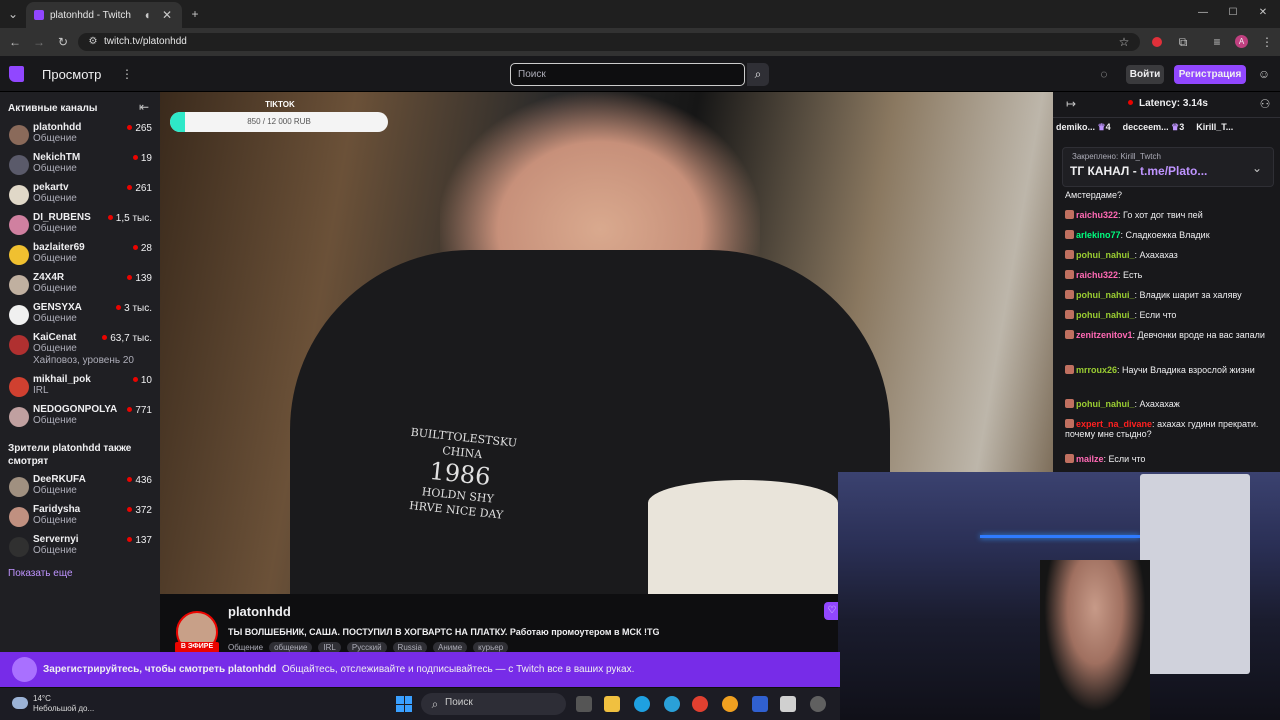 This screenshot has height=720, width=1280. What do you see at coordinates (57, 509) in the screenshot?
I see `channel-name: Faridysha` at bounding box center [57, 509].